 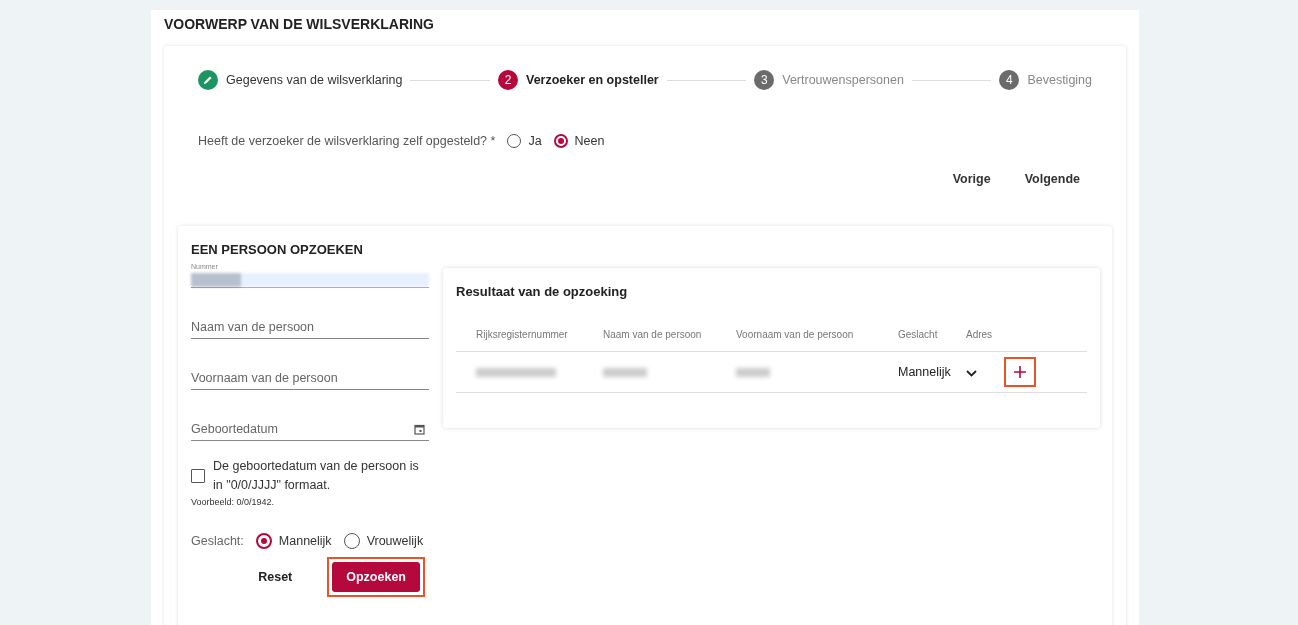 I want to click on radio-label: Neen, so click(x=589, y=141).